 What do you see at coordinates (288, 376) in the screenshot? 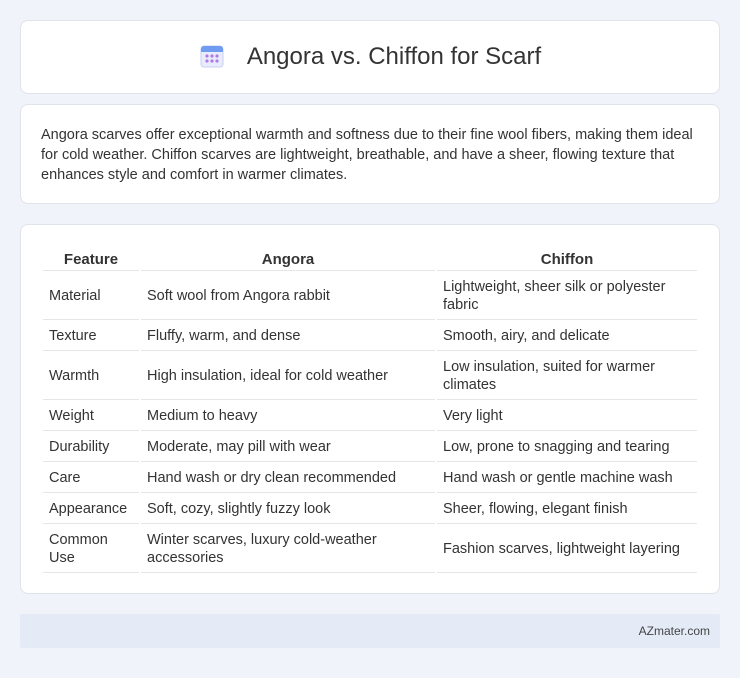
I see `angora-cell: High insulation, ideal for cold weather` at bounding box center [288, 376].